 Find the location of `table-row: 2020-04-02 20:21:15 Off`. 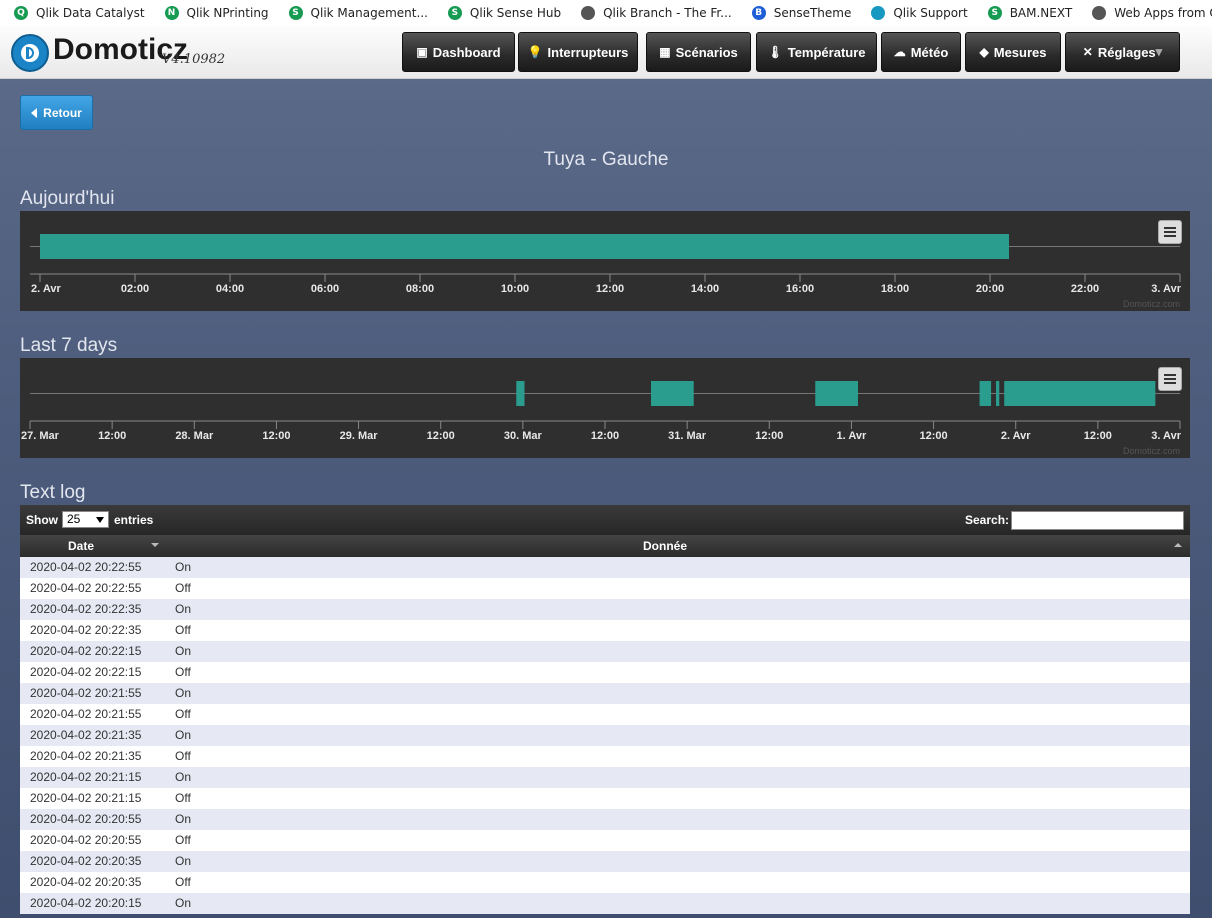

table-row: 2020-04-02 20:21:15 Off is located at coordinates (605, 798).